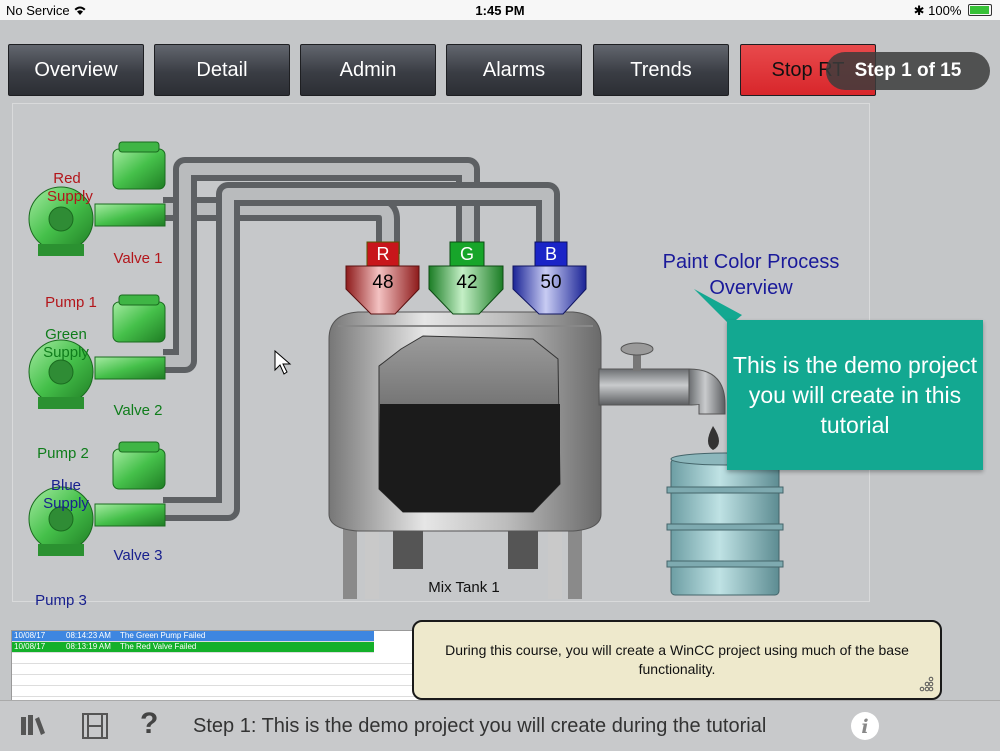 This screenshot has width=1000, height=751. What do you see at coordinates (88, 646) in the screenshot?
I see `alarm-time: 08:13:19 AM` at bounding box center [88, 646].